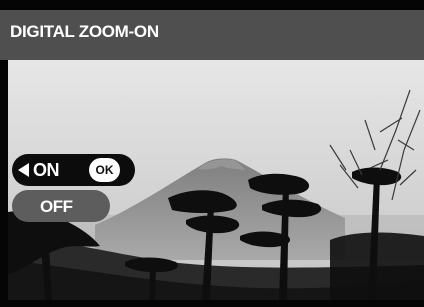  Describe the element at coordinates (84, 31) in the screenshot. I see `menu-title: DIGITAL ZOOM-ON` at that location.